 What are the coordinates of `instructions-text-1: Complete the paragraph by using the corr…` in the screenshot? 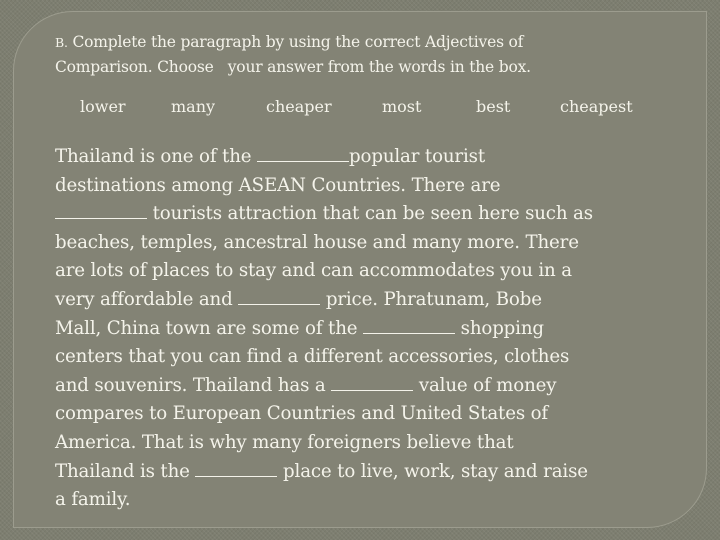 It's located at (298, 42).